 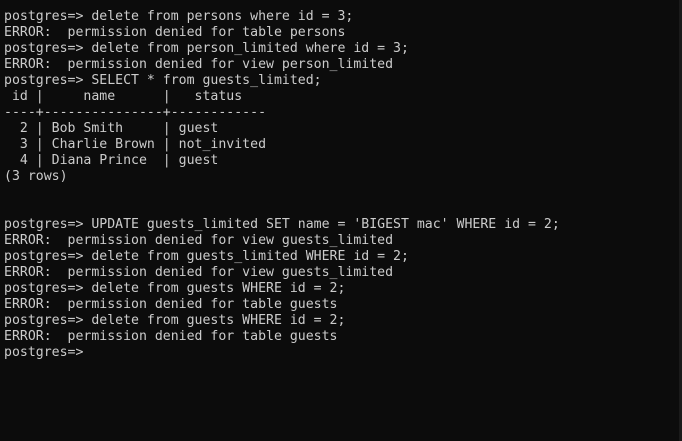 What do you see at coordinates (135, 144) in the screenshot?
I see `result-table-row: 3 | Charlie Brown | not_invited` at bounding box center [135, 144].